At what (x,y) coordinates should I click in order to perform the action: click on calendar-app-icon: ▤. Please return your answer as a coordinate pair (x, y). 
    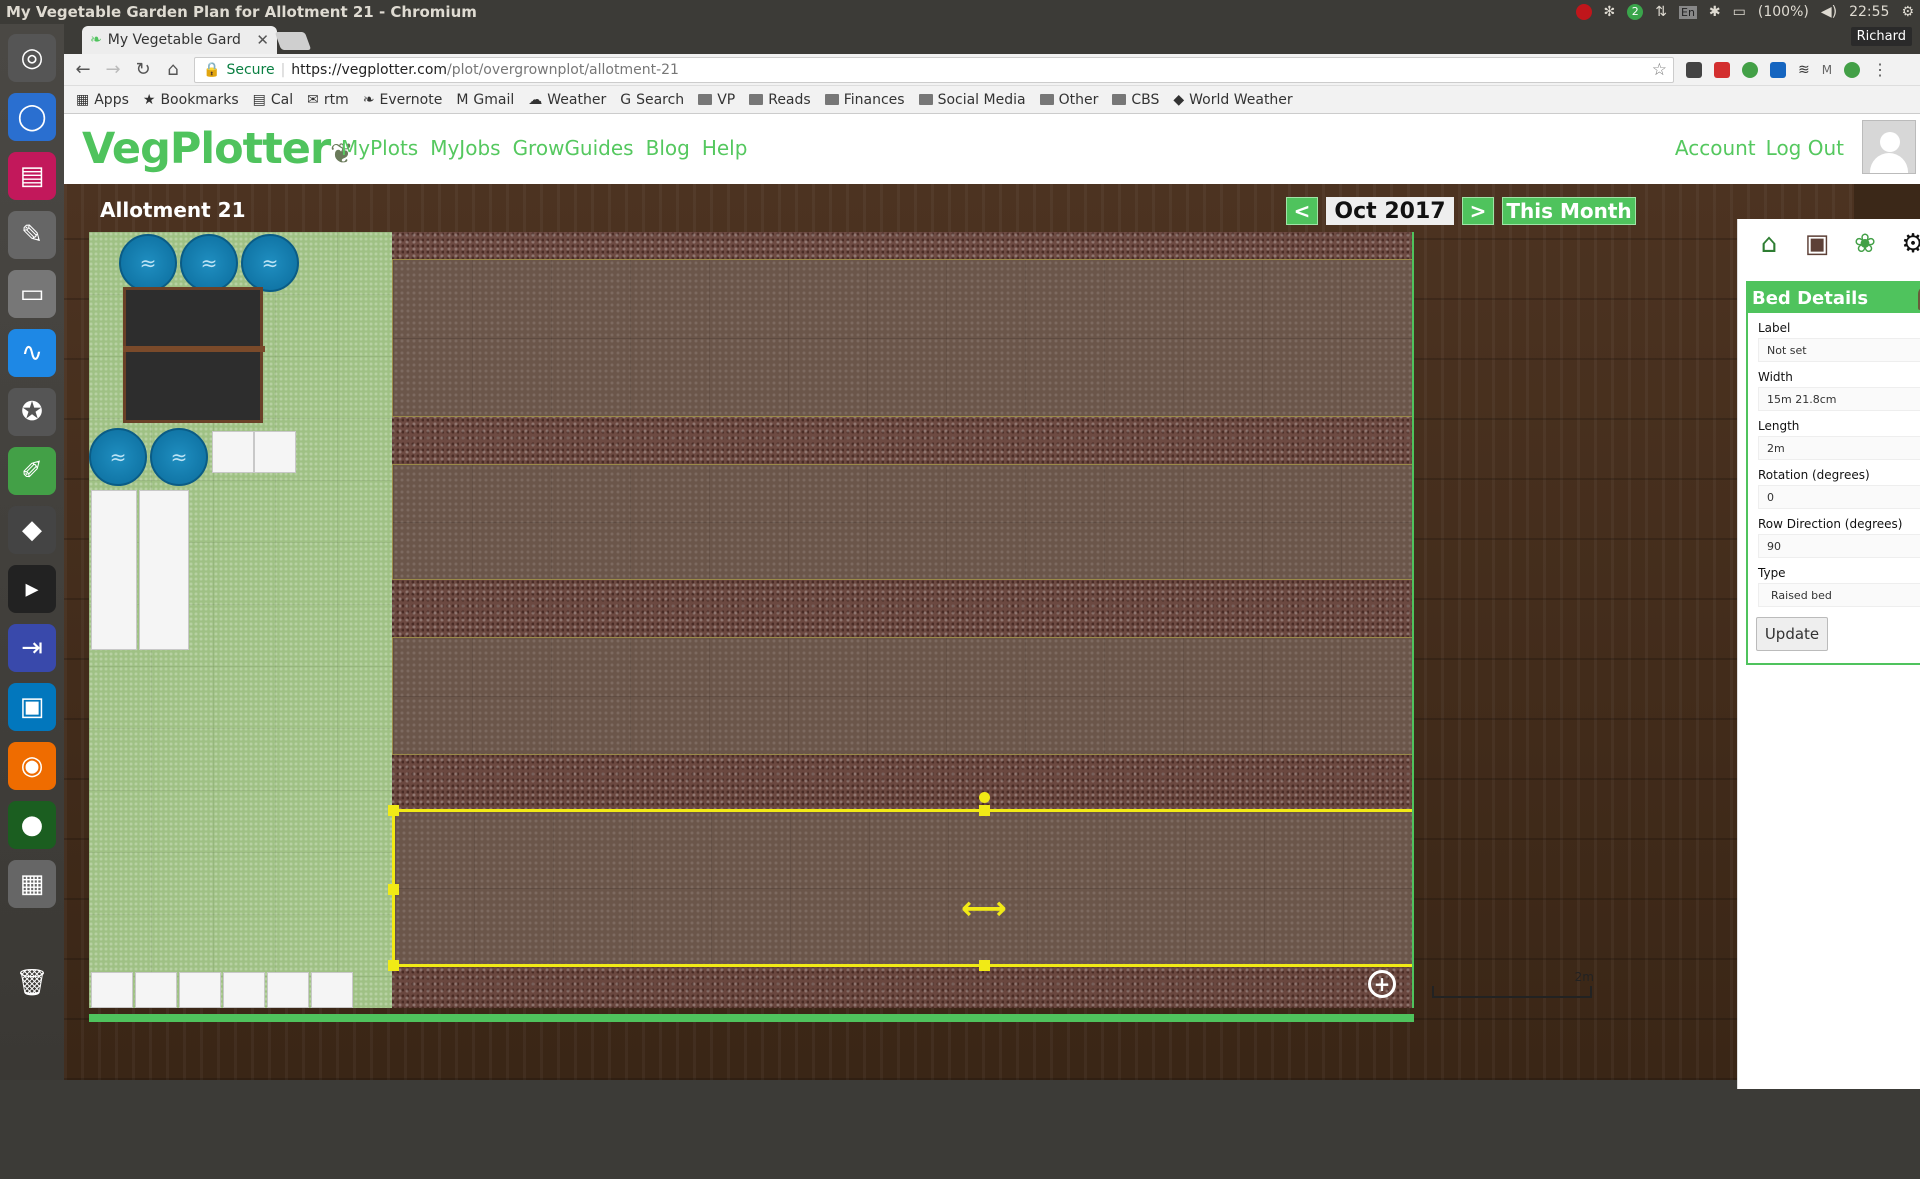
    Looking at the image, I should click on (32, 176).